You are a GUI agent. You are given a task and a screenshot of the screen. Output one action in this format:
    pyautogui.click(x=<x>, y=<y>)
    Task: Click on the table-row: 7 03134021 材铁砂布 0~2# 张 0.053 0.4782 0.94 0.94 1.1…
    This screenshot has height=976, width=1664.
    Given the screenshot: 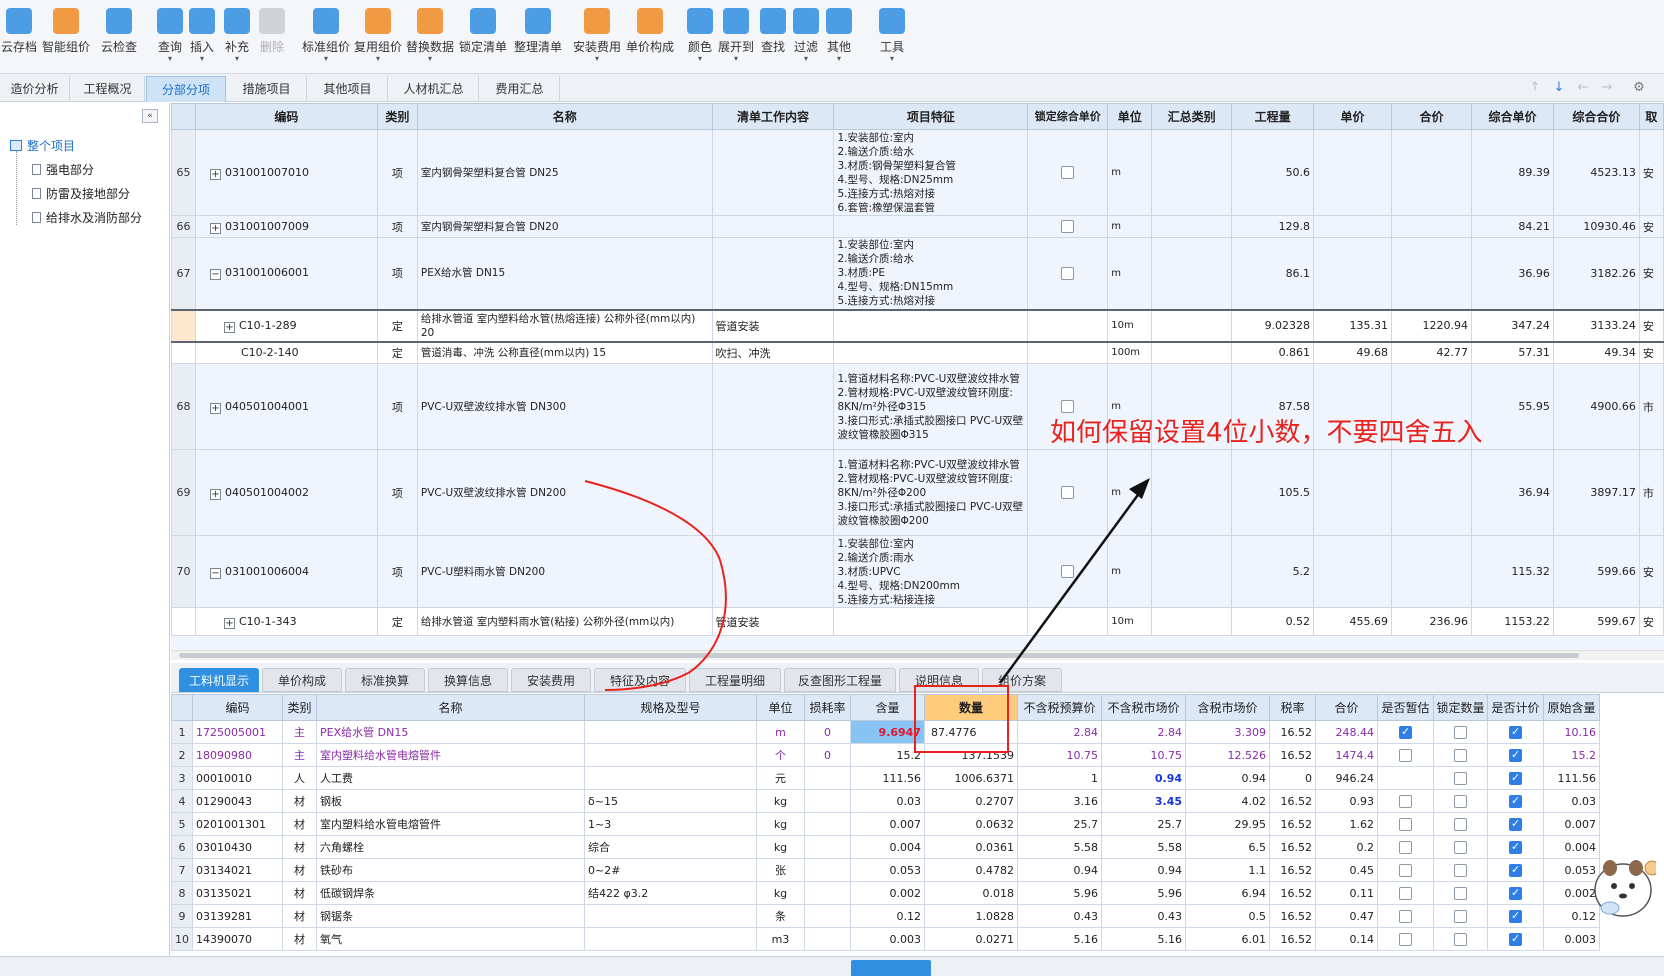 What is the action you would take?
    pyautogui.click(x=885, y=870)
    